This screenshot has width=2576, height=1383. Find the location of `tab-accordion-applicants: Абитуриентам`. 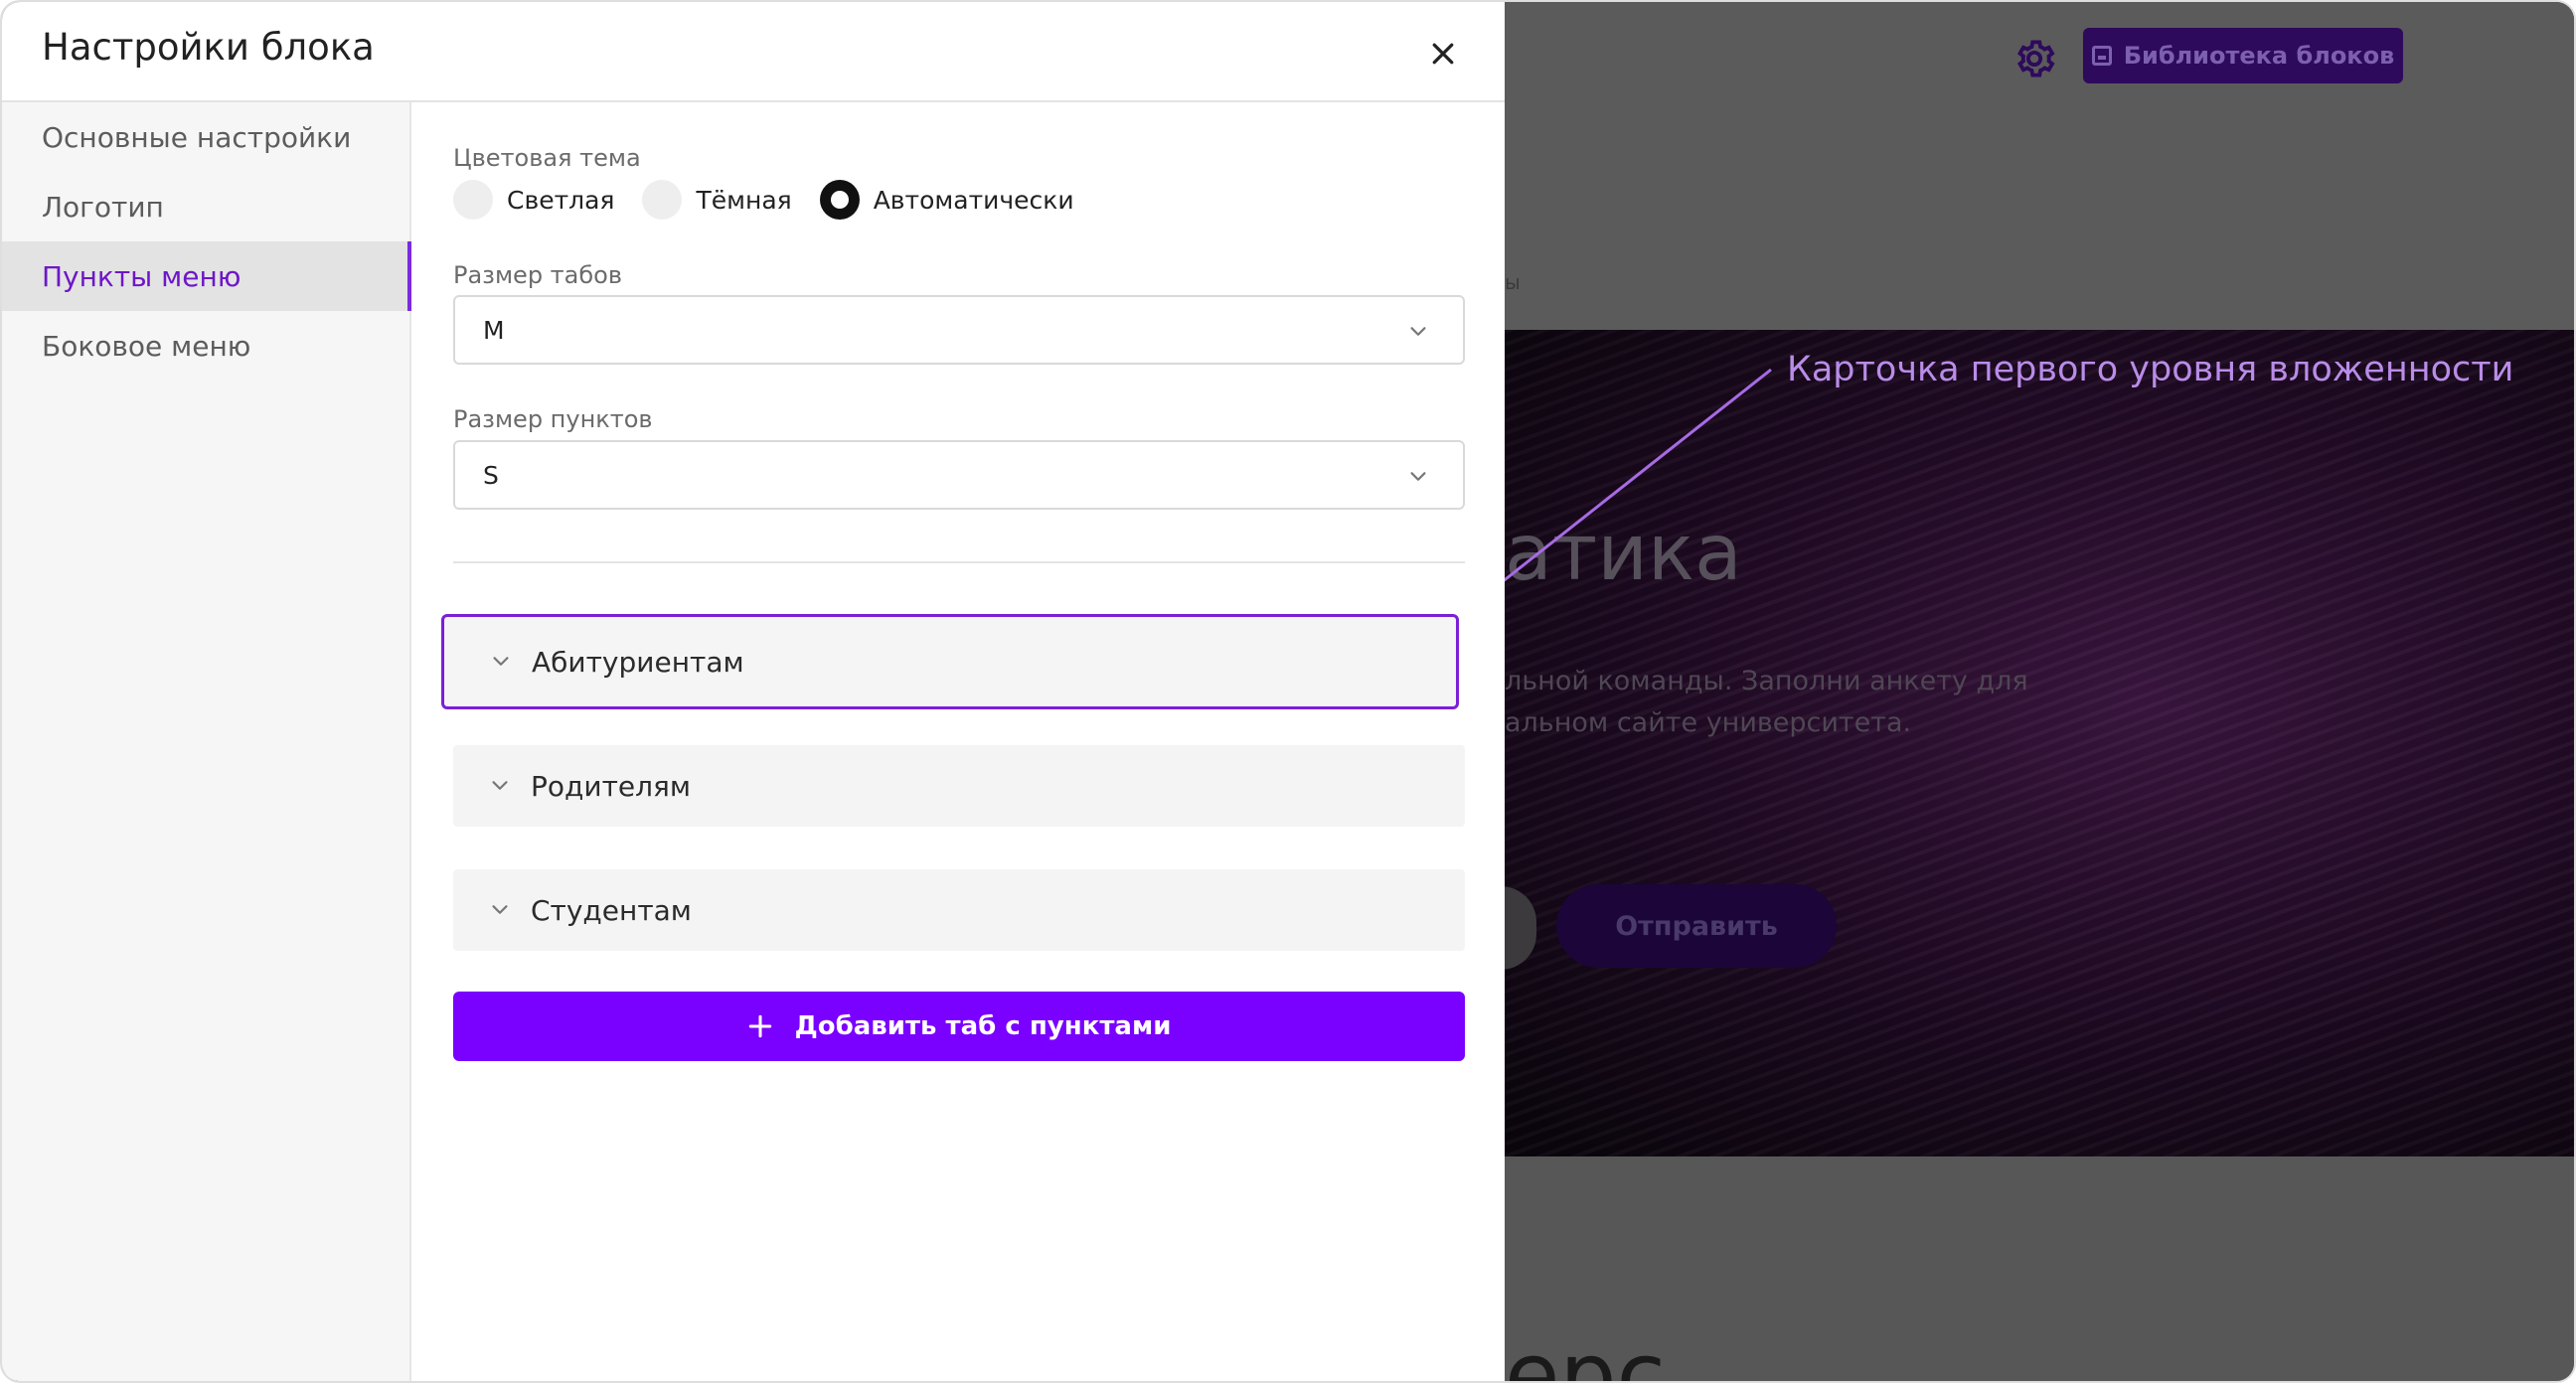

tab-accordion-applicants: Абитуриентам is located at coordinates (950, 662).